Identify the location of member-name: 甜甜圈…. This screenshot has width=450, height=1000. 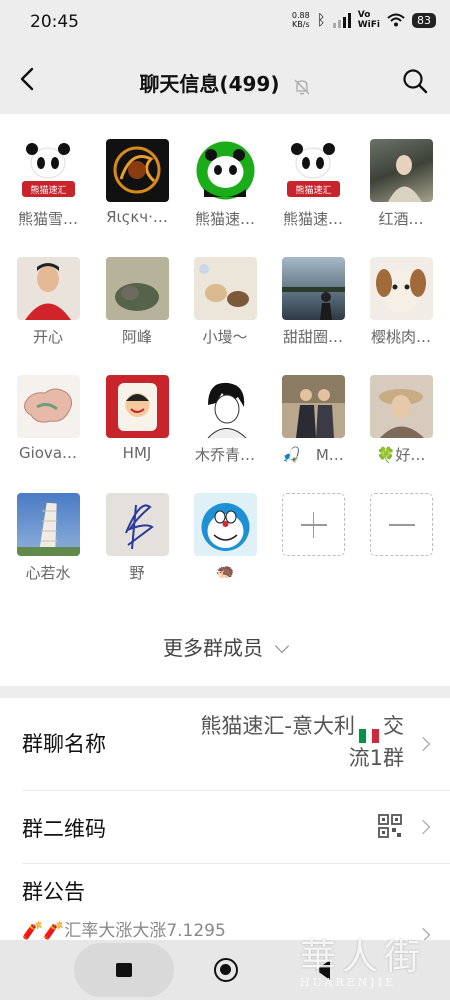
(312, 337).